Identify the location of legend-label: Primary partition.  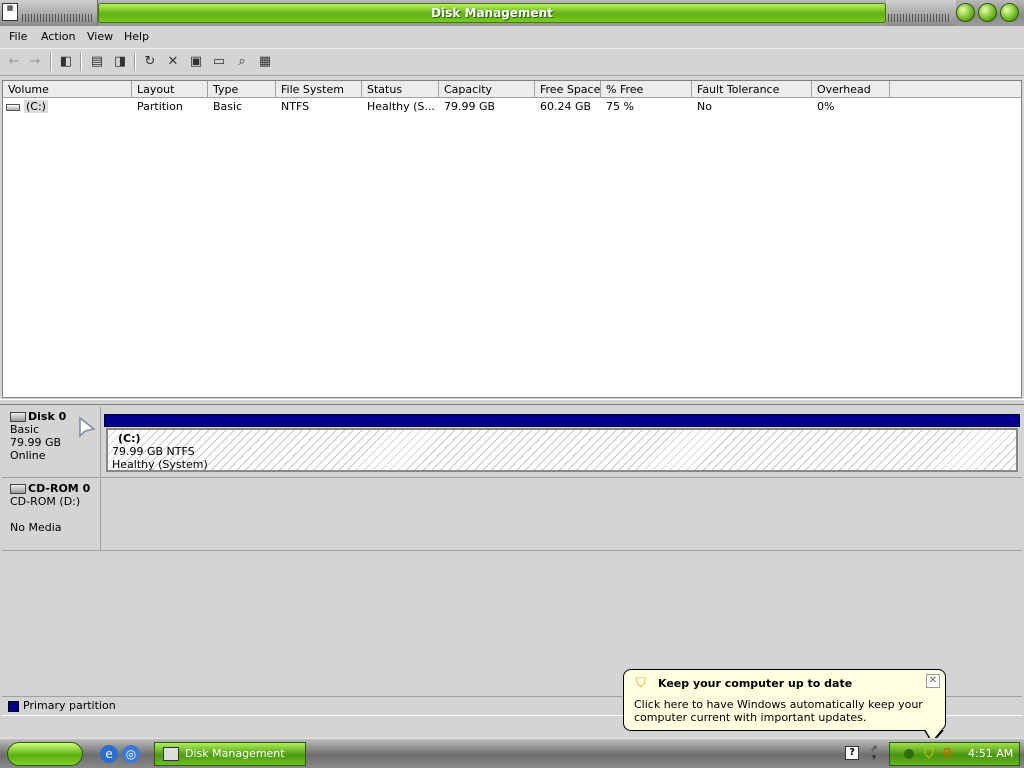
(69, 705).